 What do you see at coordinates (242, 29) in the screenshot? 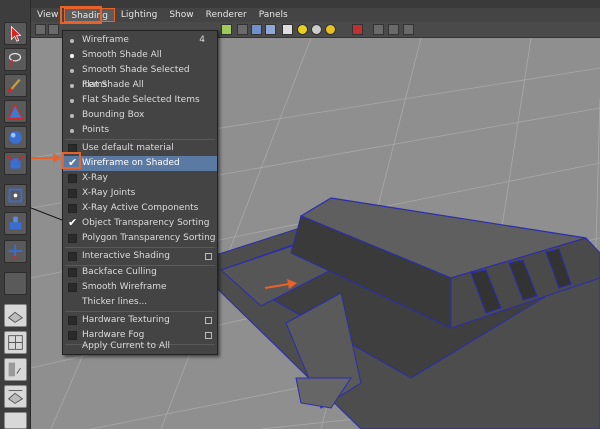
I see `wireframe-cube-icon` at bounding box center [242, 29].